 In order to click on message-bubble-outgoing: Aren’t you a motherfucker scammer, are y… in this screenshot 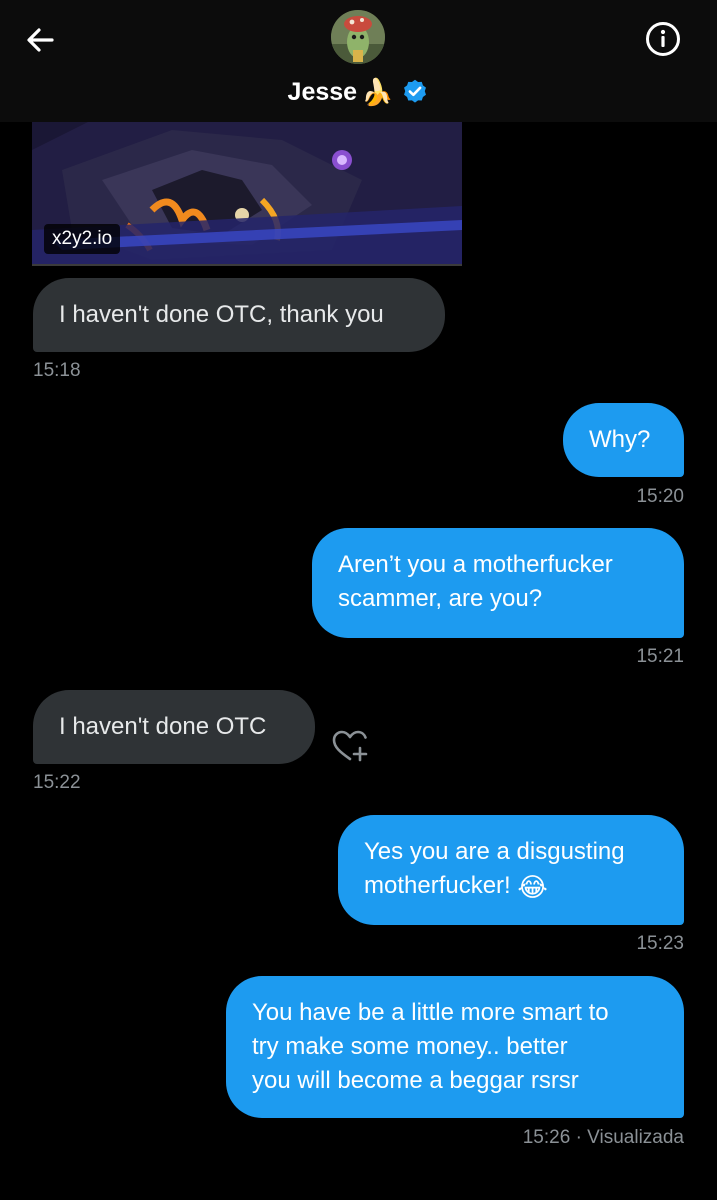, I will do `click(498, 583)`.